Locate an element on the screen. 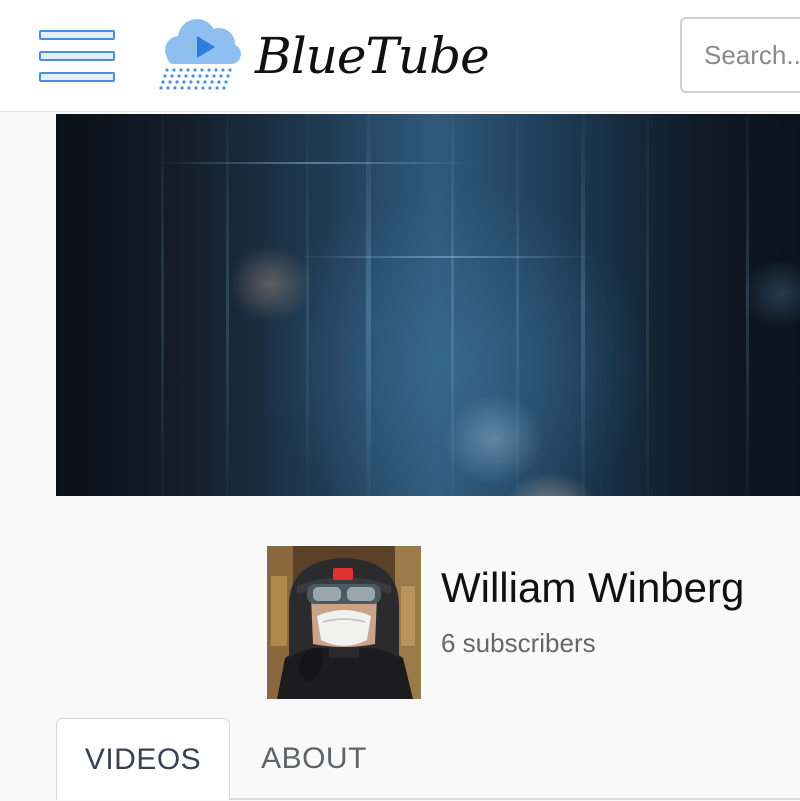  channel-name: William Winberg is located at coordinates (593, 587).